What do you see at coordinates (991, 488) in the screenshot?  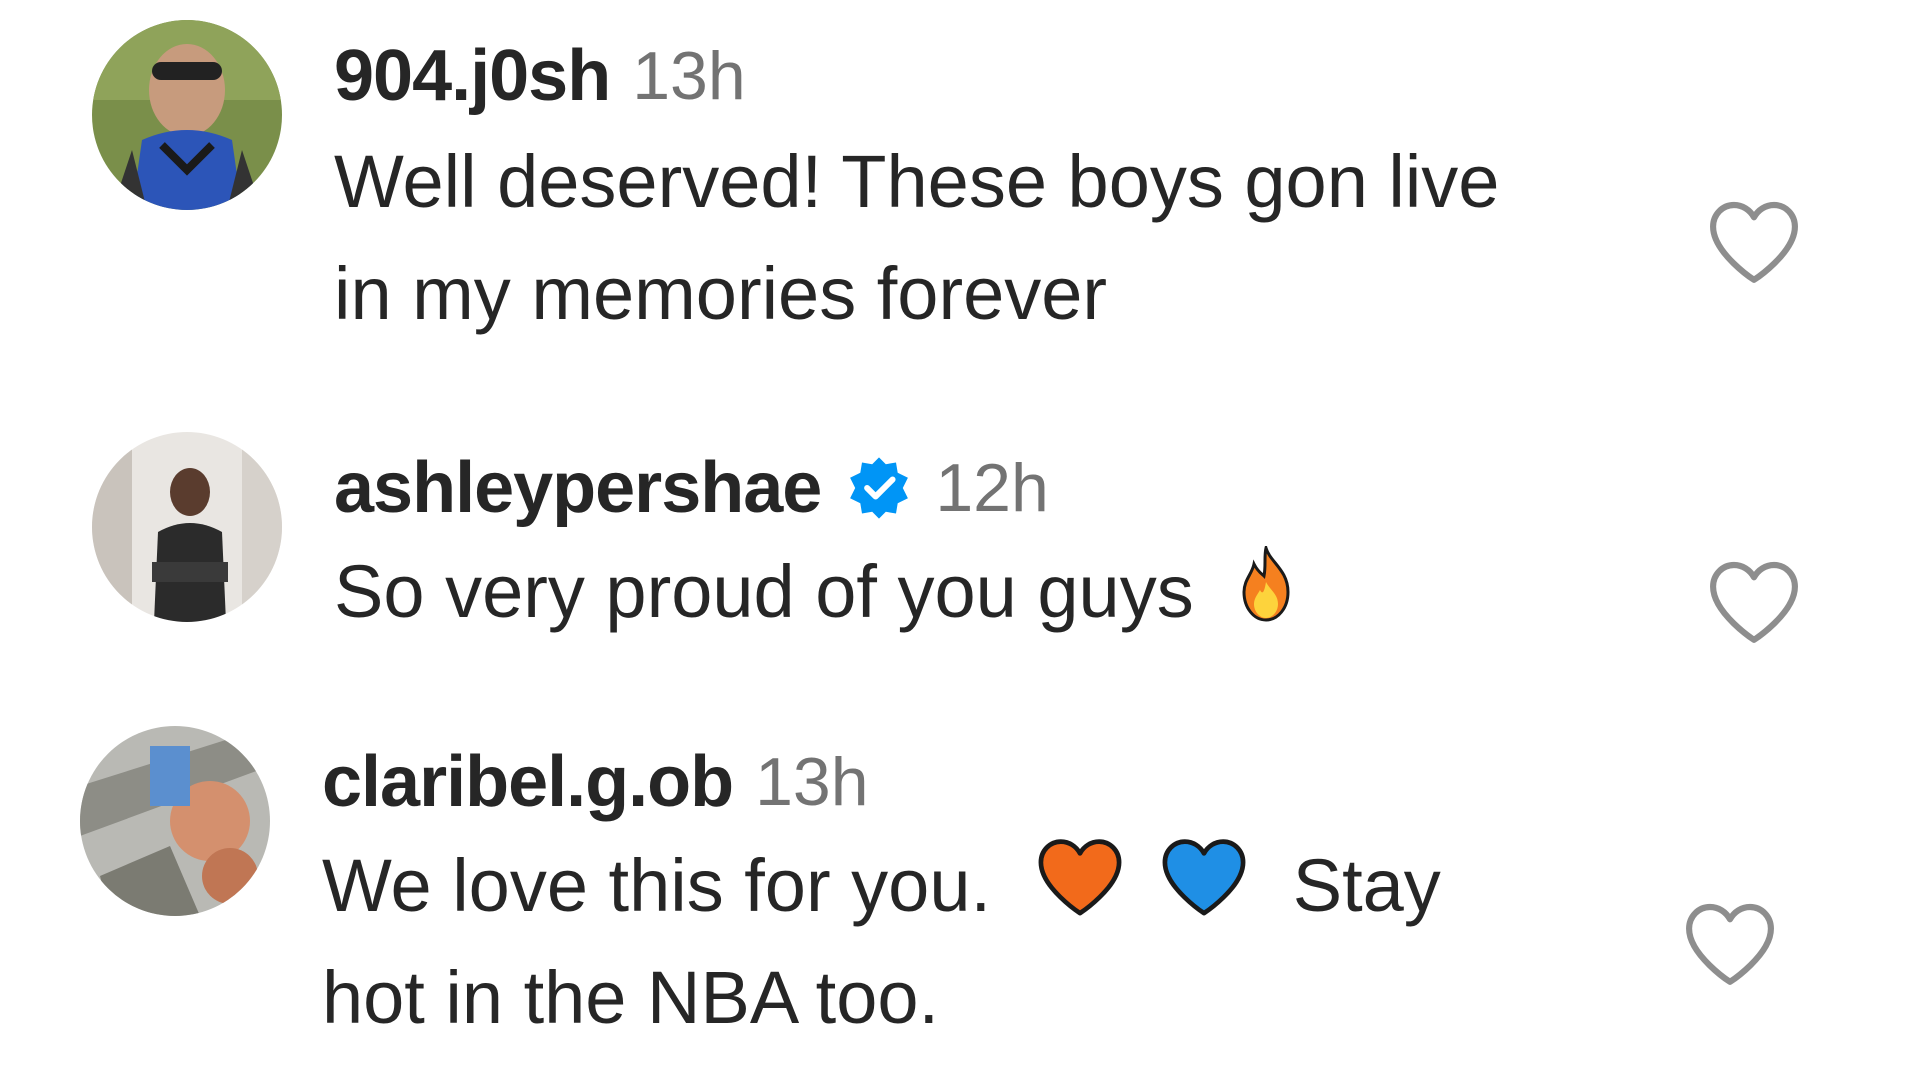 I see `comment-timestamp: 12h` at bounding box center [991, 488].